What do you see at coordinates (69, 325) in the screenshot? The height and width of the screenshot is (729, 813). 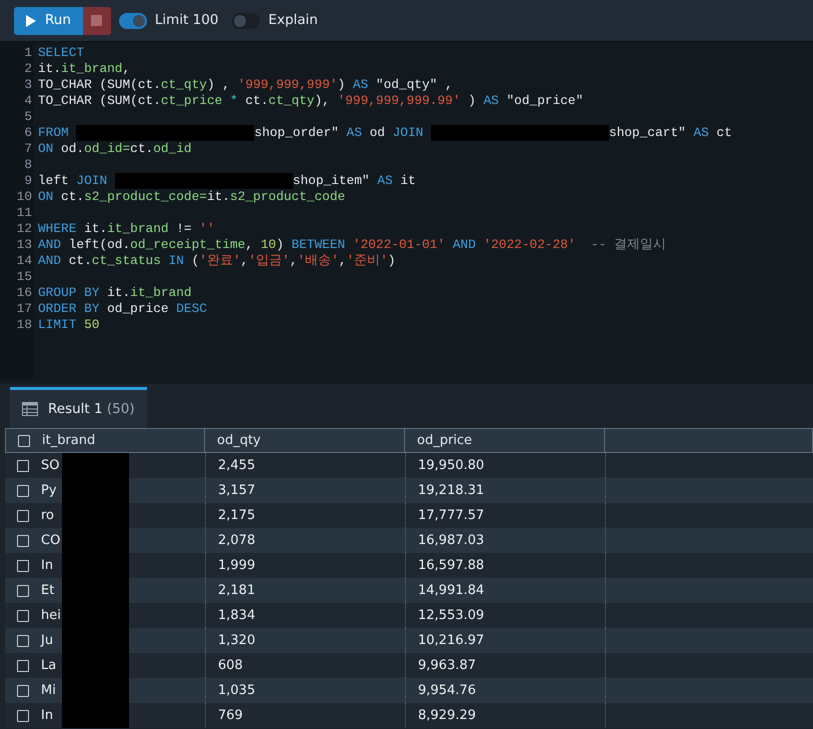 I see `code-line: LIMIT 50` at bounding box center [69, 325].